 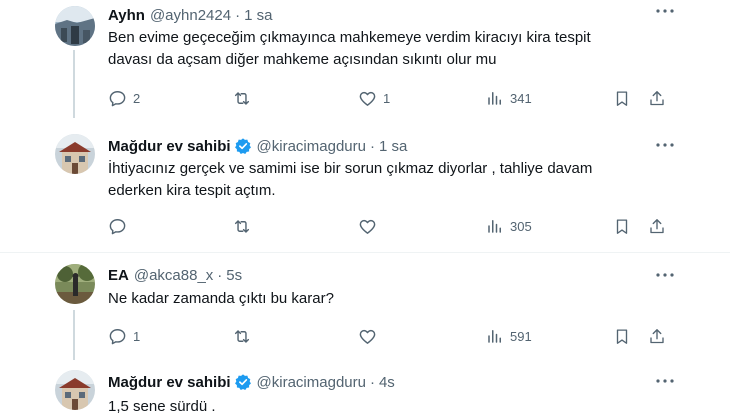 I want to click on tweet-text: 1,5 sene sürdü ., so click(x=162, y=407).